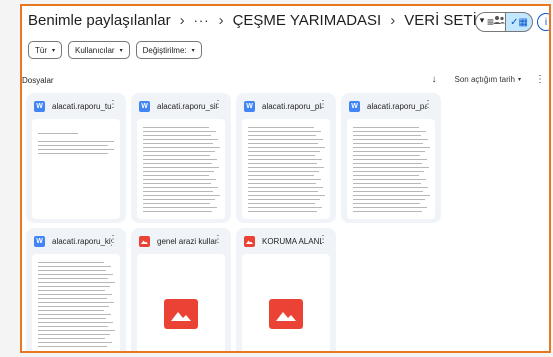  What do you see at coordinates (202, 20) in the screenshot?
I see `breadcrumb-overflow-button: ···` at bounding box center [202, 20].